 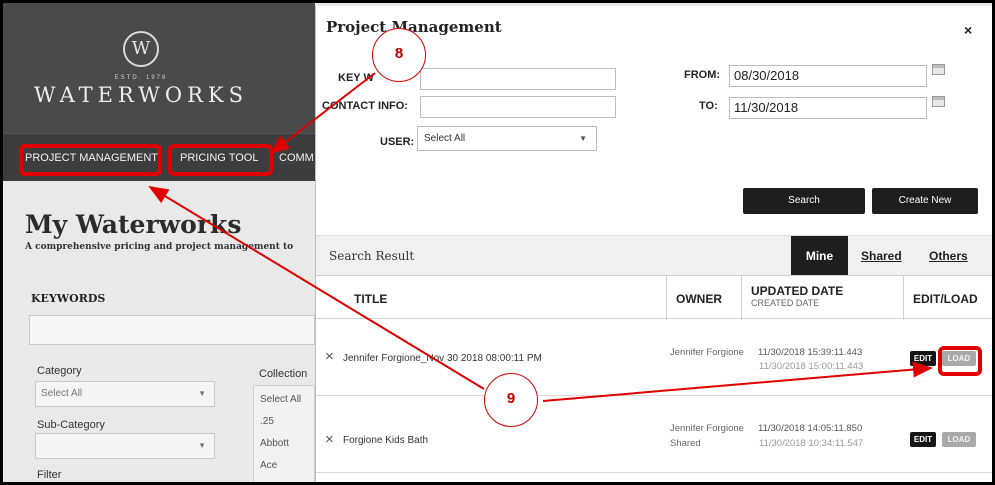 I want to click on collection-item: Select All, so click(x=280, y=399).